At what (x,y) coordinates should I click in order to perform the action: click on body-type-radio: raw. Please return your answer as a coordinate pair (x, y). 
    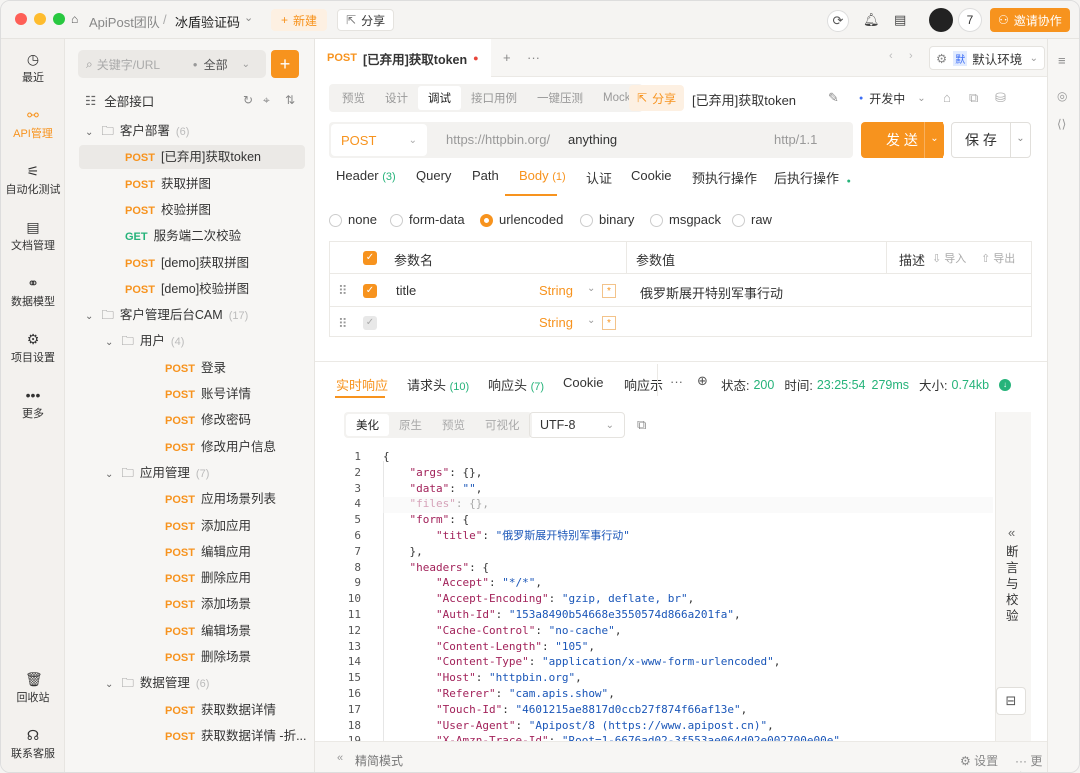
    Looking at the image, I should click on (752, 220).